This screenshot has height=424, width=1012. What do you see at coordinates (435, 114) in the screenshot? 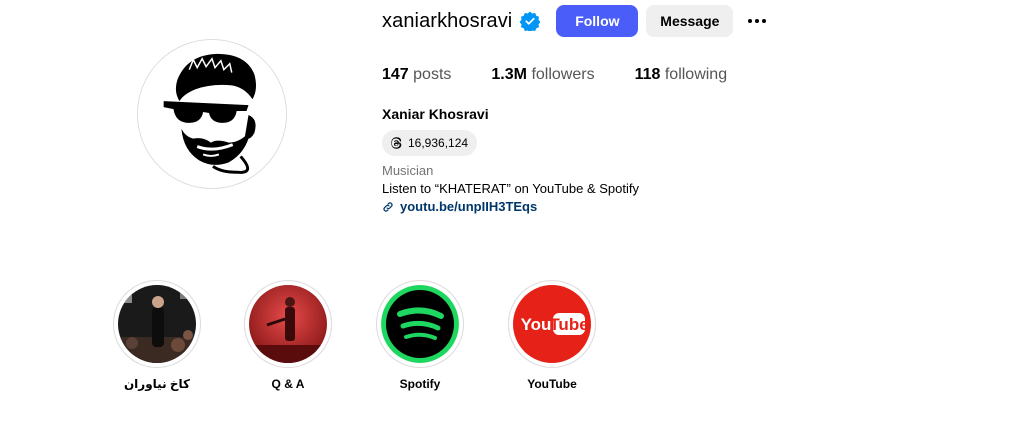
I see `full-name: Xaniar Khosravi` at bounding box center [435, 114].